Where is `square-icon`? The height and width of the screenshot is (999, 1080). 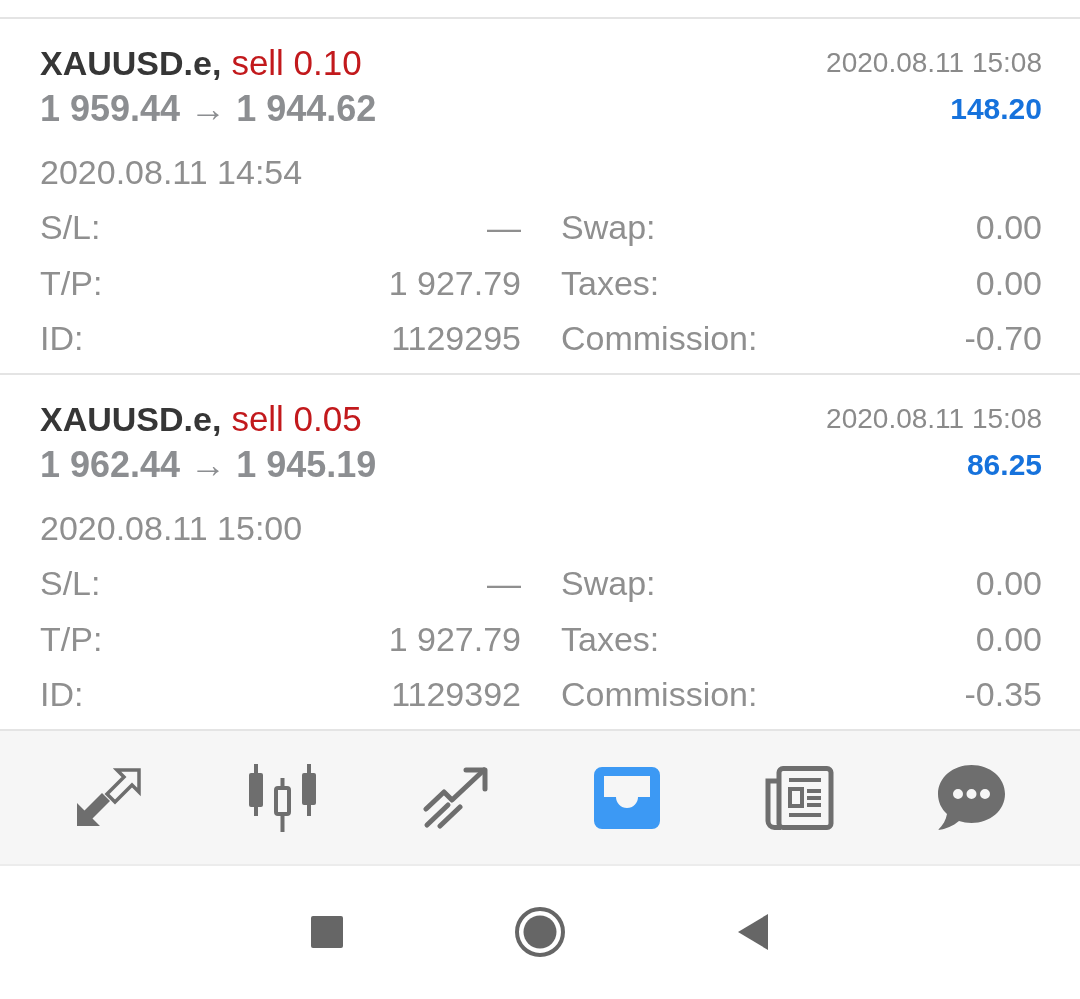
square-icon is located at coordinates (327, 931).